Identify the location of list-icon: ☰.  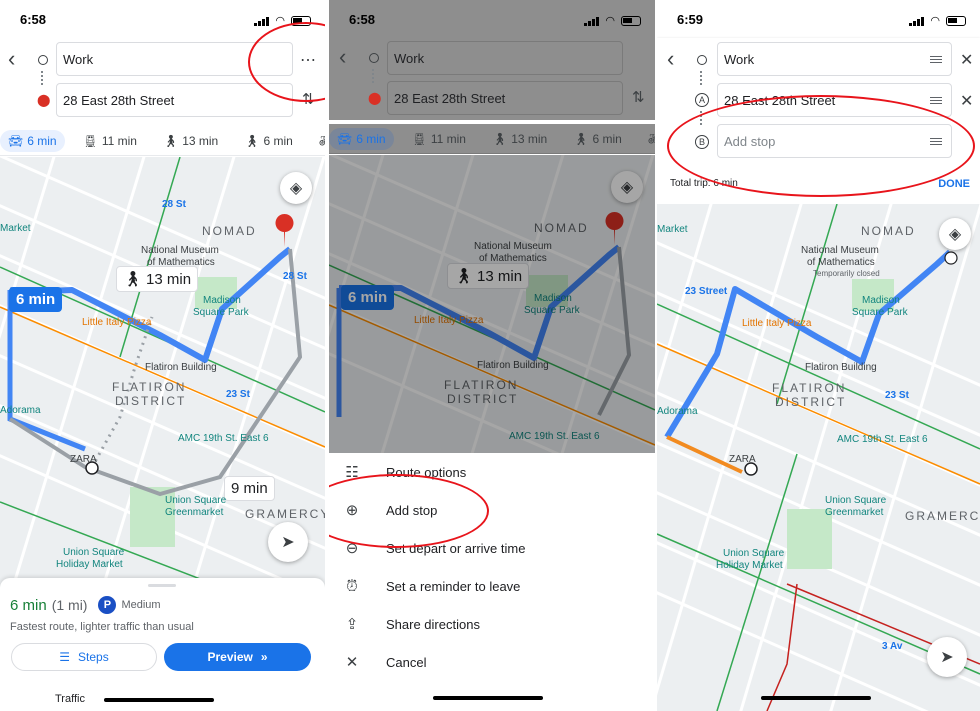
(65, 657).